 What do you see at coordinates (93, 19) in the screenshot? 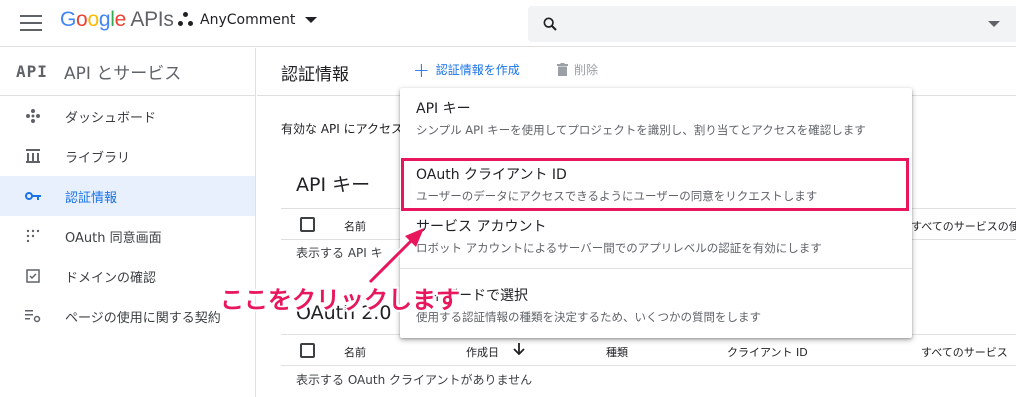
I see `logo-google: Google` at bounding box center [93, 19].